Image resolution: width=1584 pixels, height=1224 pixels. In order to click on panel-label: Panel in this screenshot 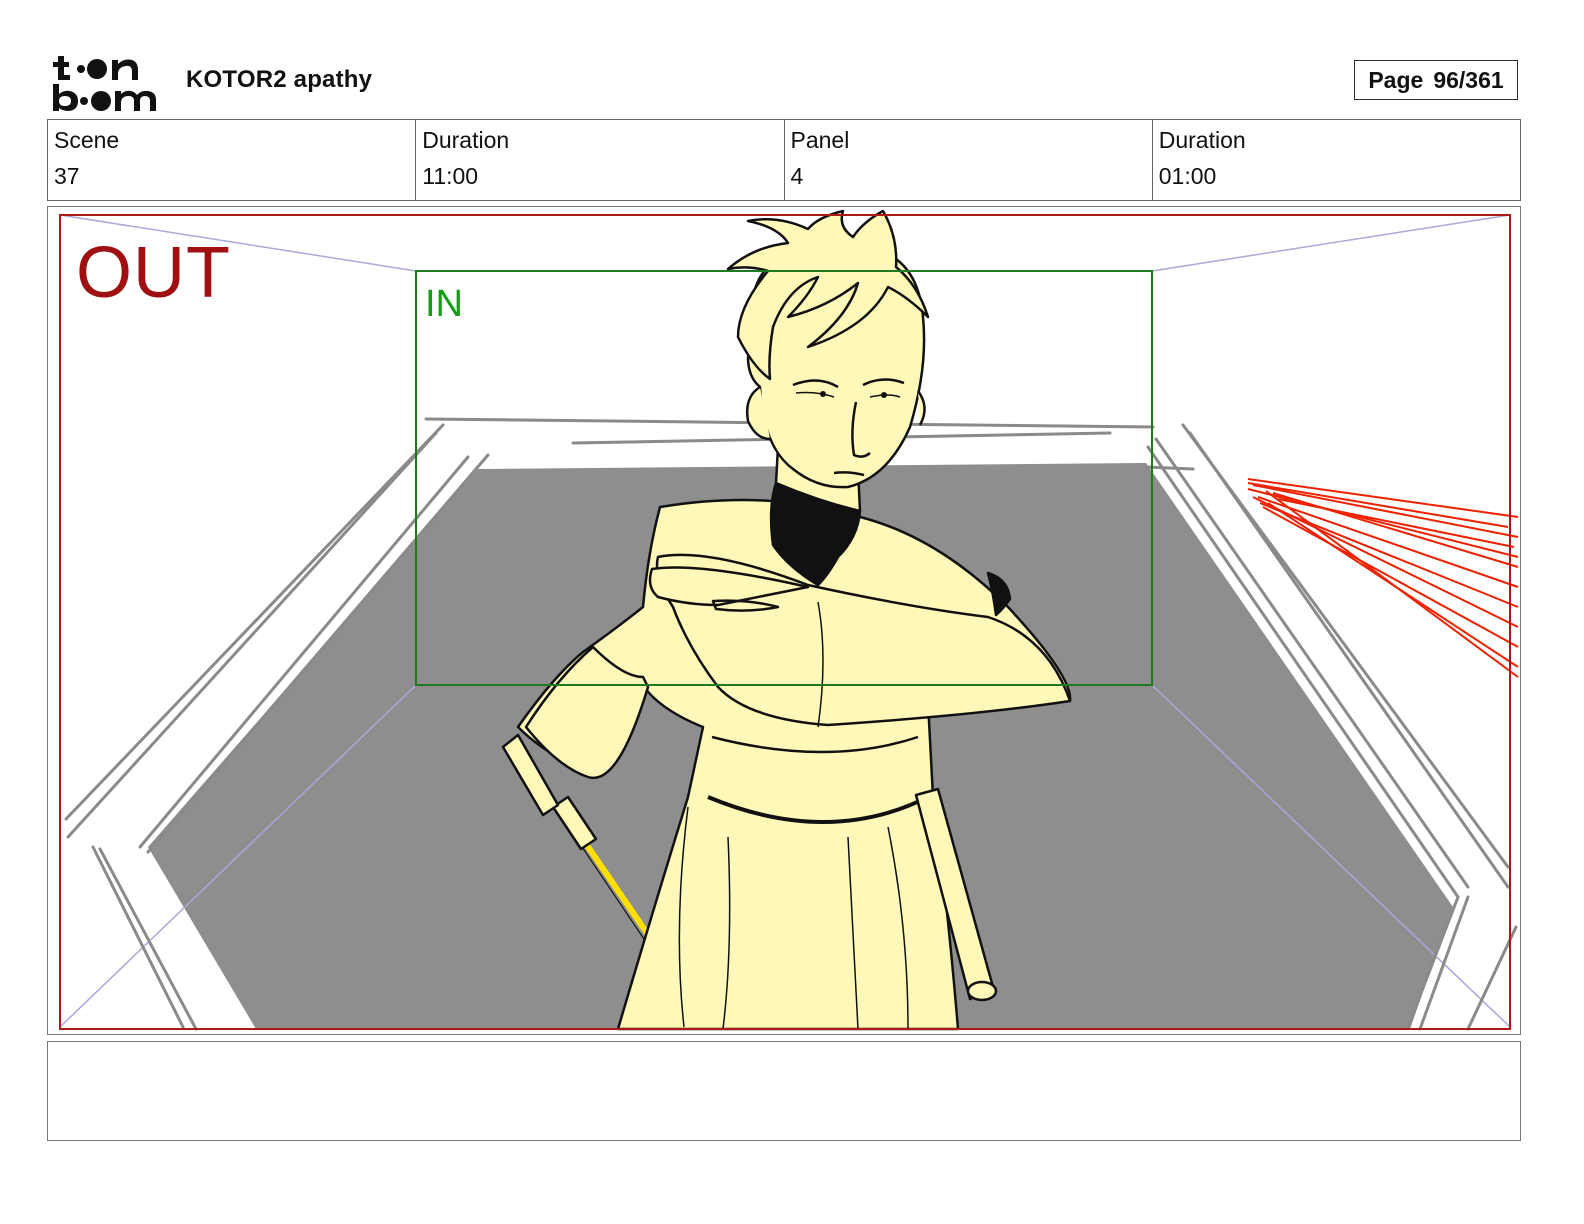, I will do `click(820, 140)`.